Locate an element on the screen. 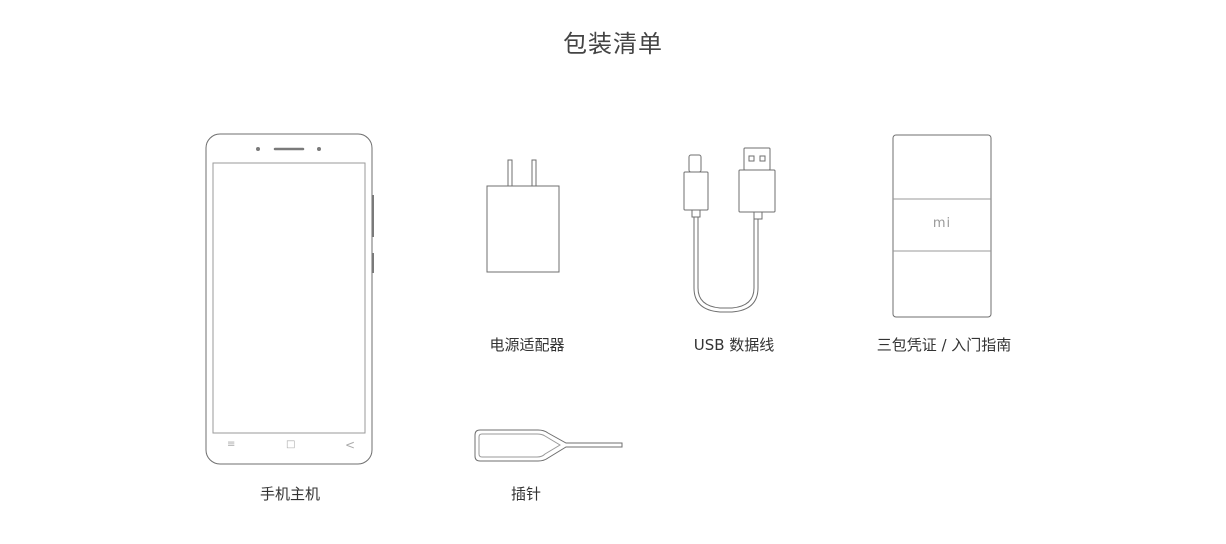 The height and width of the screenshot is (544, 1226). mi-logo: mi is located at coordinates (942, 223).